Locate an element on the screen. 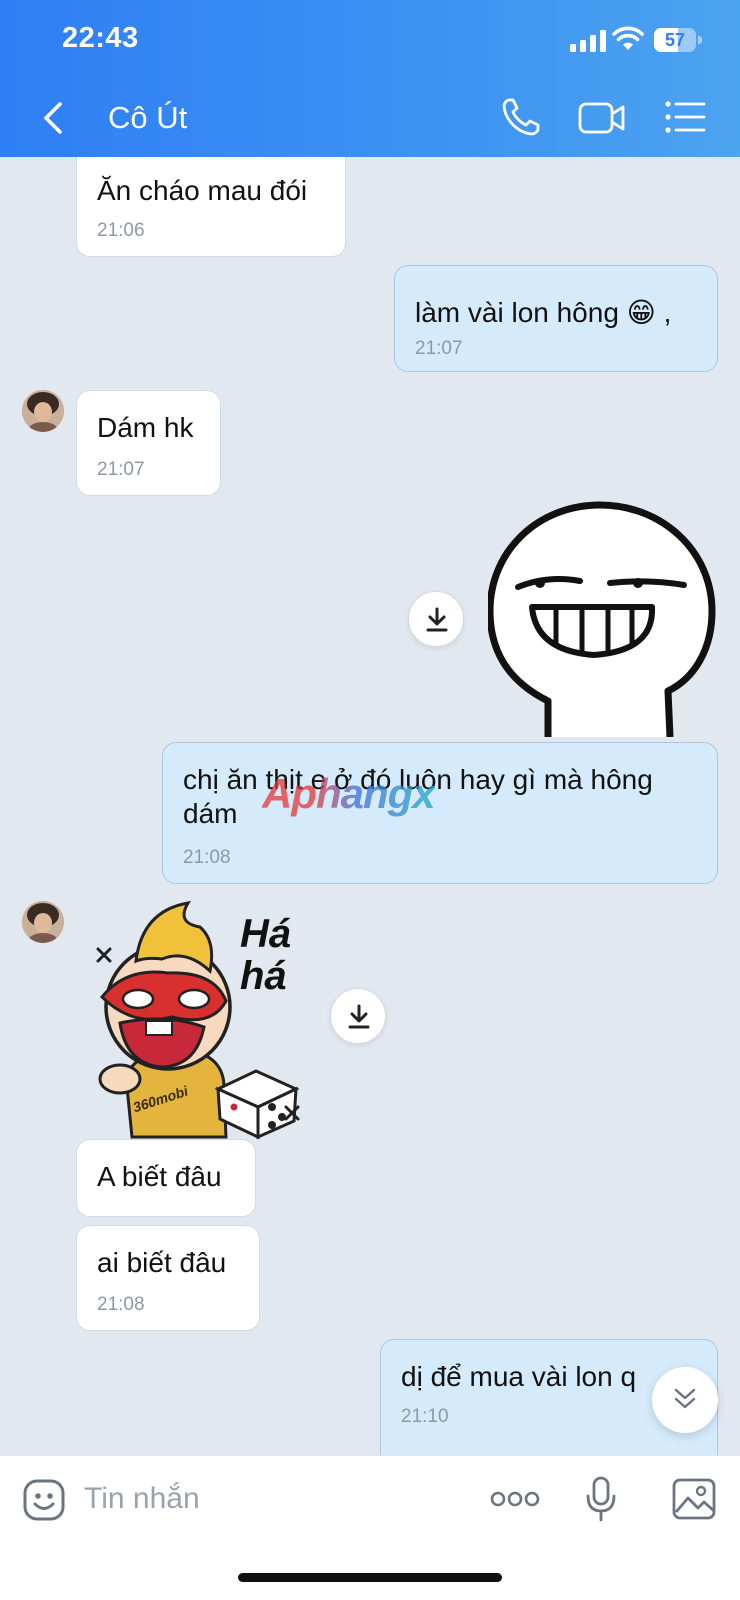  back-arrow-icon is located at coordinates (53, 118).